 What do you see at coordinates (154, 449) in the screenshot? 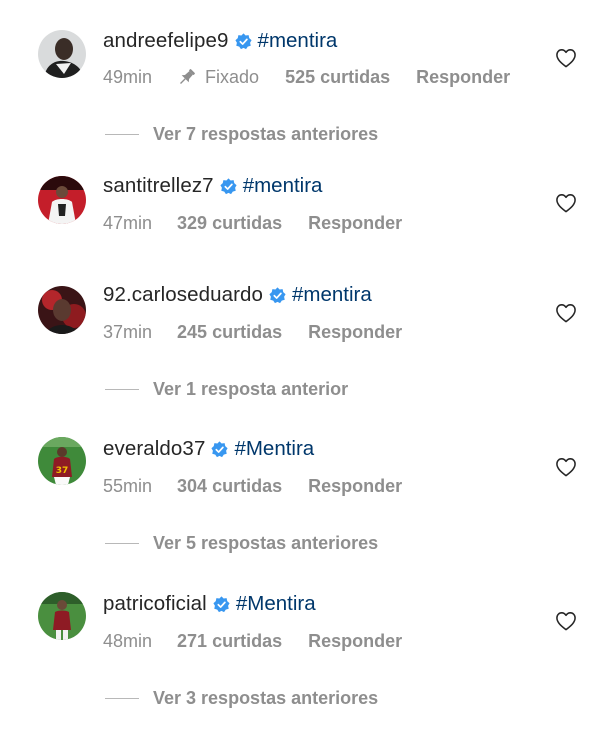
I see `username: everaldo37` at bounding box center [154, 449].